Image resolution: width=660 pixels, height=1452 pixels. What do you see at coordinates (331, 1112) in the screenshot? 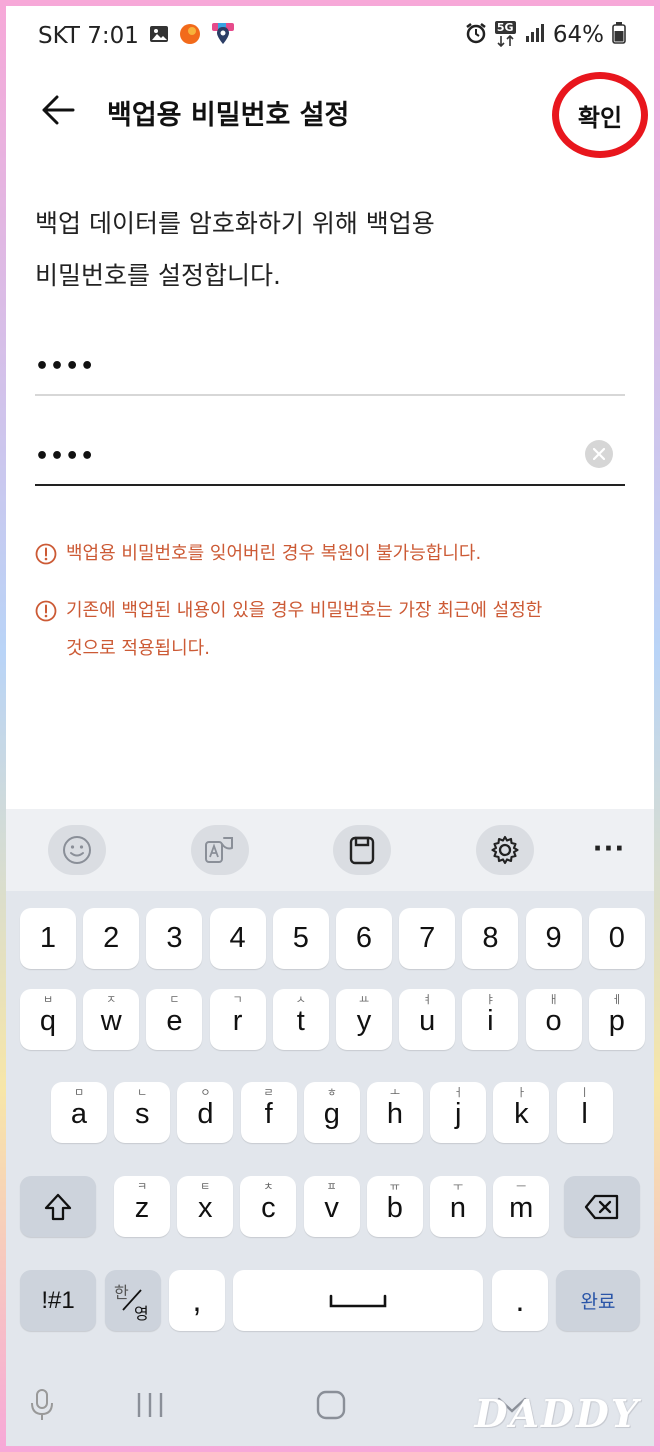
I see `key: ㅎg` at bounding box center [331, 1112].